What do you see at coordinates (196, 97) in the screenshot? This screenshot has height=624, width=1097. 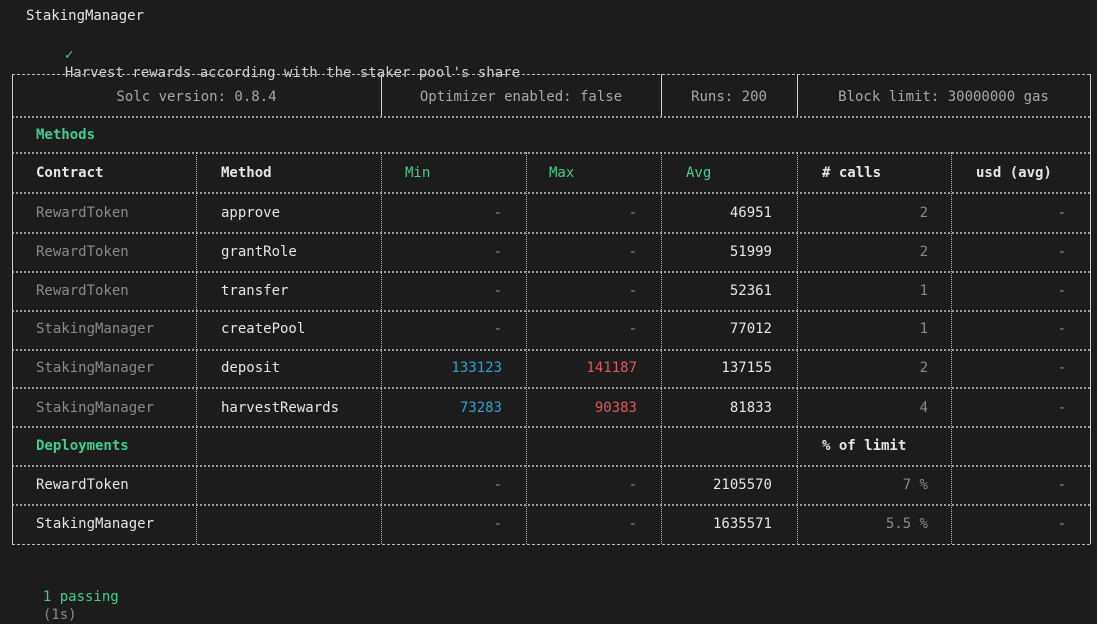 I see `solc-version: Solc version: 0.8.4` at bounding box center [196, 97].